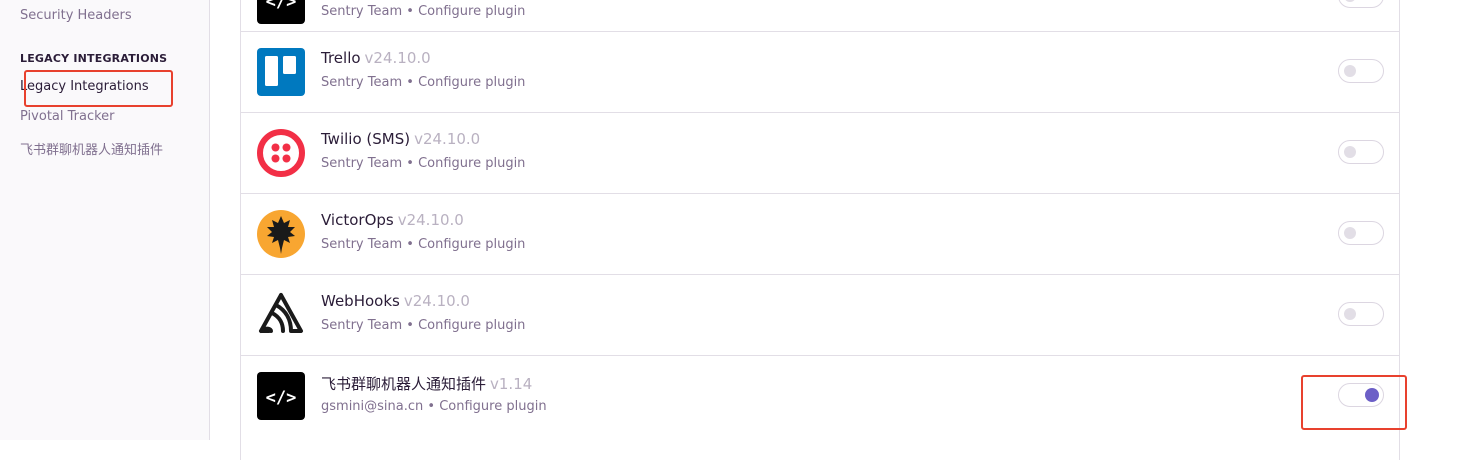  I want to click on plugin-name: 飞书群聊机器人通知插件, so click(404, 384).